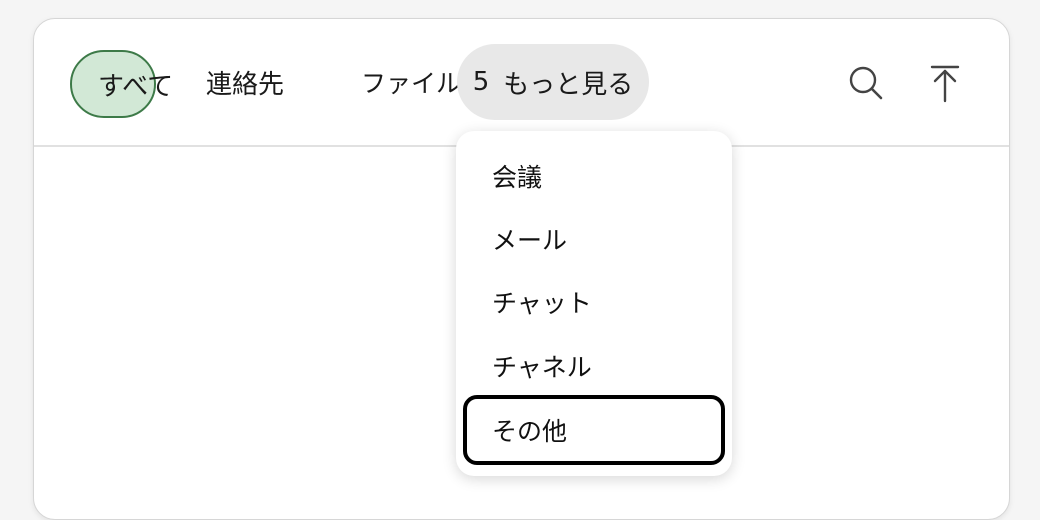 The height and width of the screenshot is (520, 1040). What do you see at coordinates (568, 84) in the screenshot?
I see `more-tabs-label: もっと見る` at bounding box center [568, 84].